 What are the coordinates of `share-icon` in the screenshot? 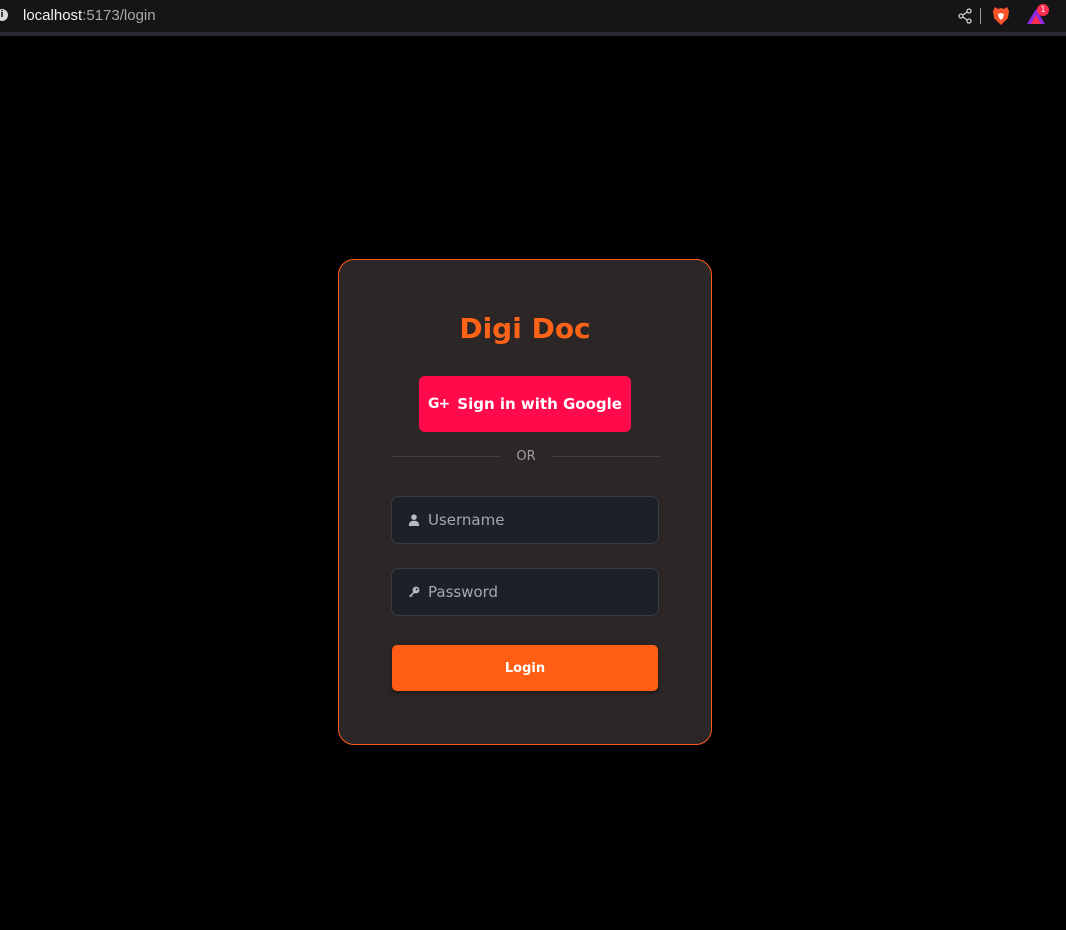 It's located at (965, 16).